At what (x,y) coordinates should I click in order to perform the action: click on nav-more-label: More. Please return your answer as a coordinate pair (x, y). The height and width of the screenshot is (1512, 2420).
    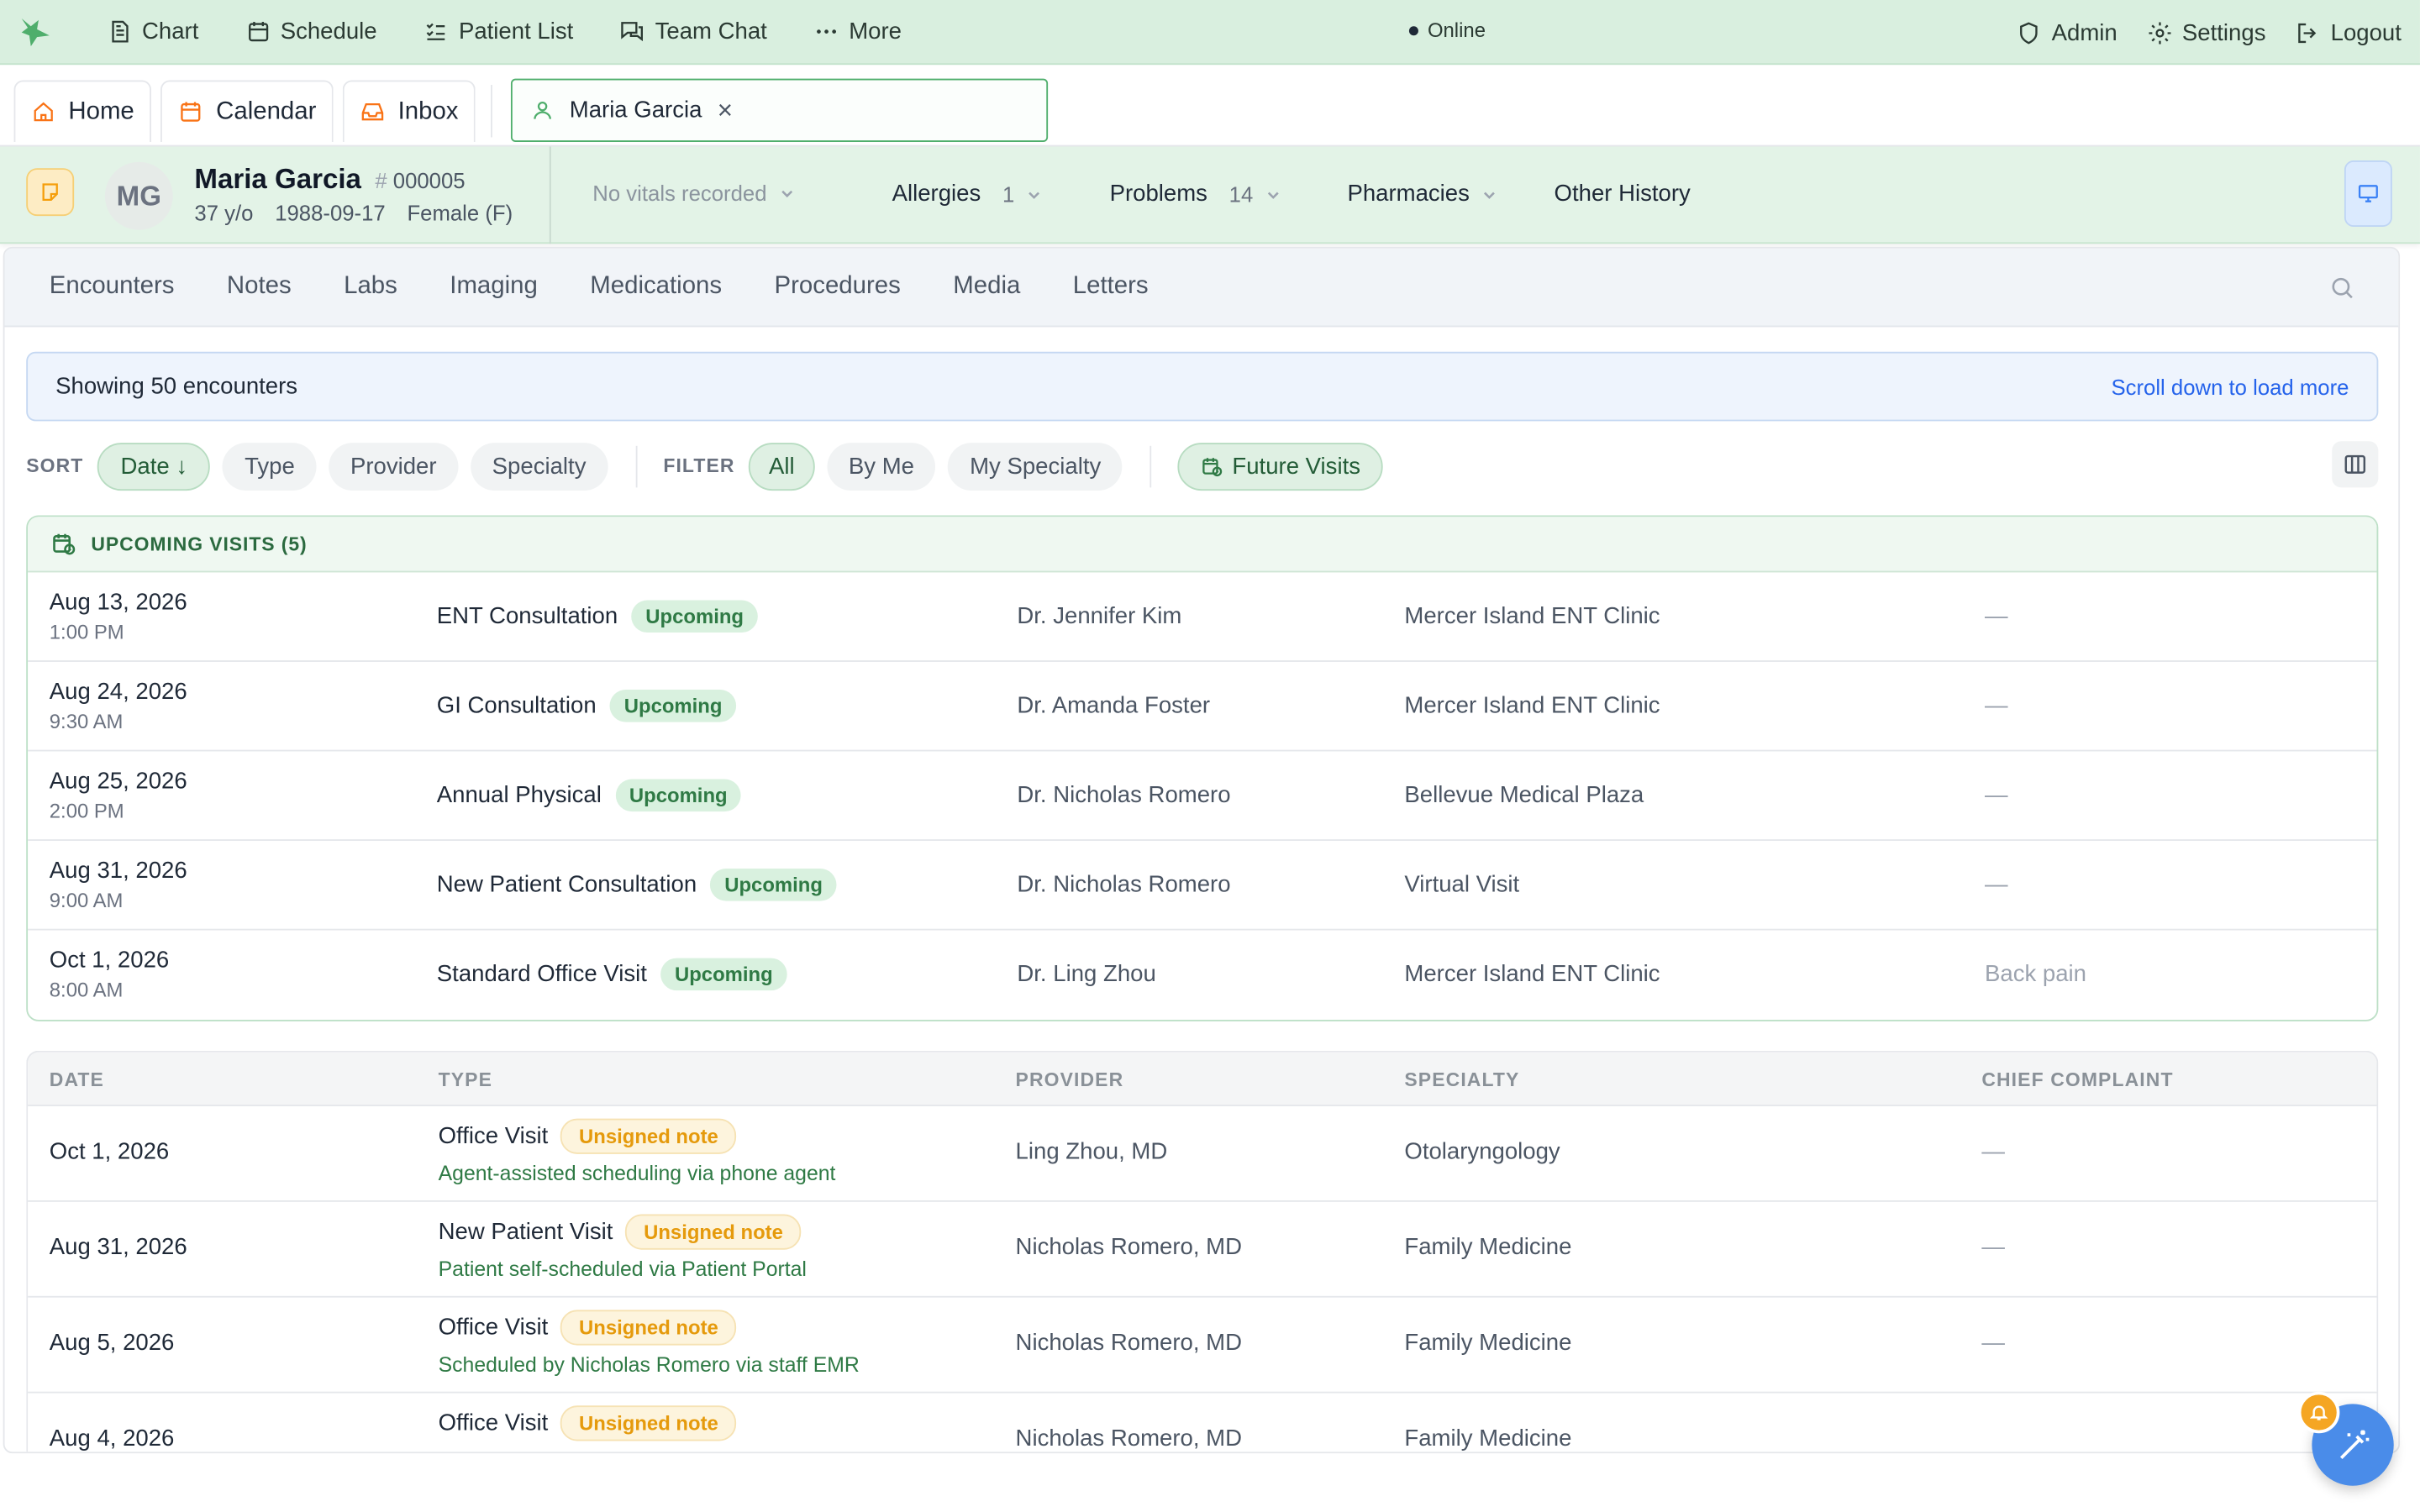
    Looking at the image, I should click on (875, 31).